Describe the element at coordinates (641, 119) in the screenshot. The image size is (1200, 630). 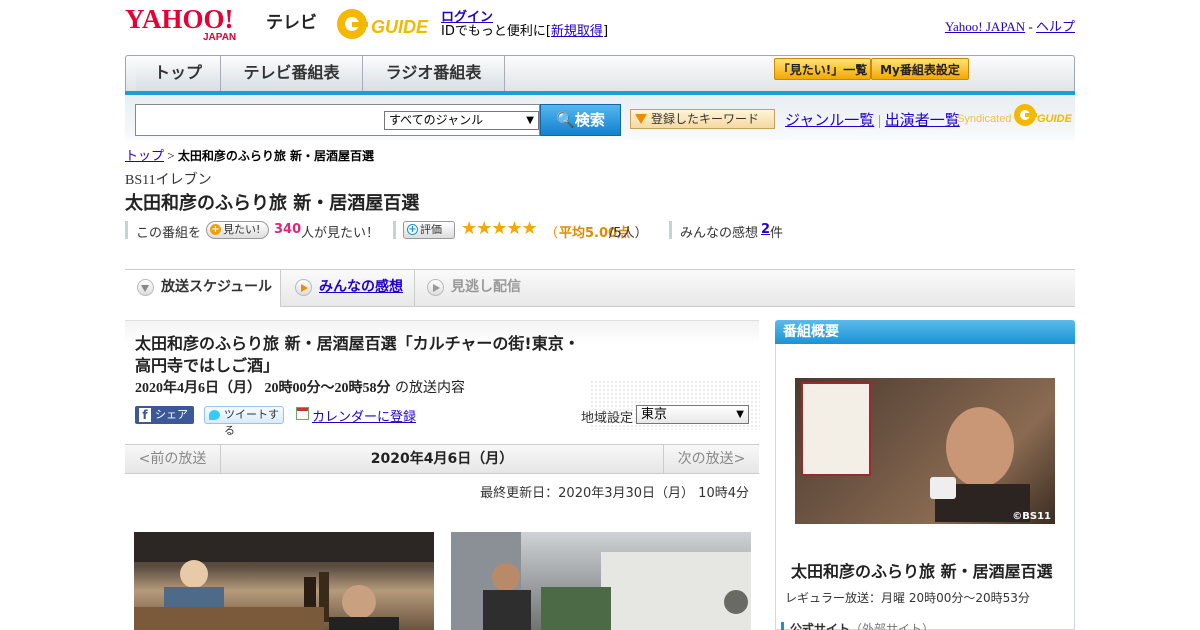
I see `triangle-down-icon` at that location.